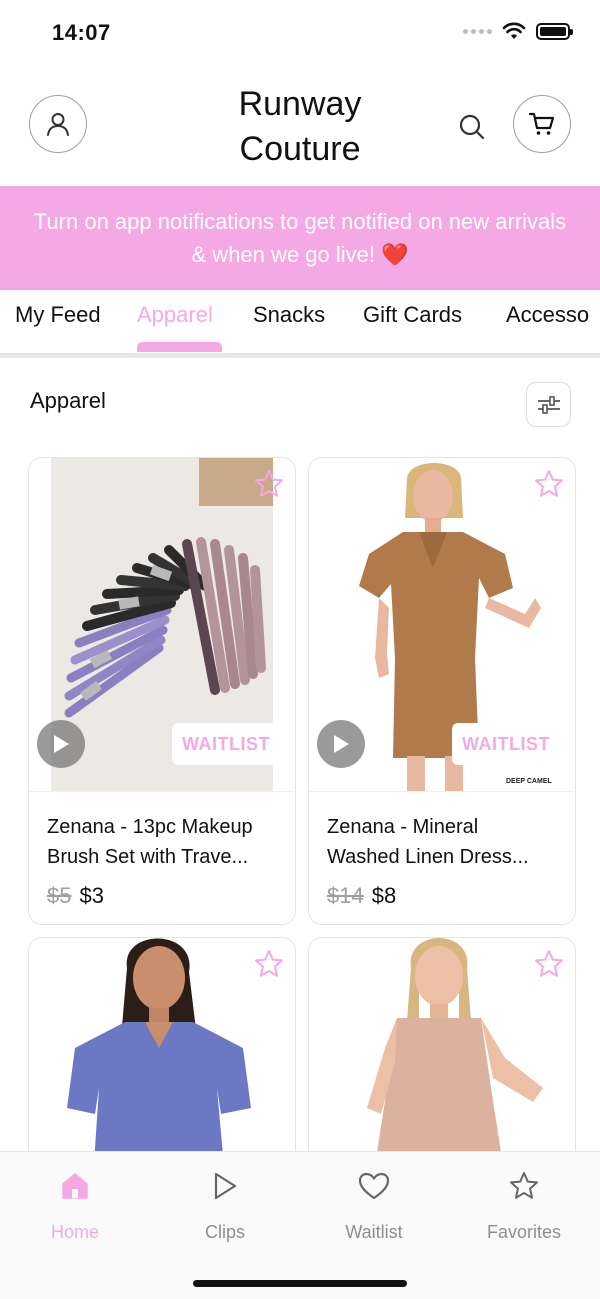 The height and width of the screenshot is (1299, 600). I want to click on product-name-line1: Zenana - Mineral, so click(403, 827).